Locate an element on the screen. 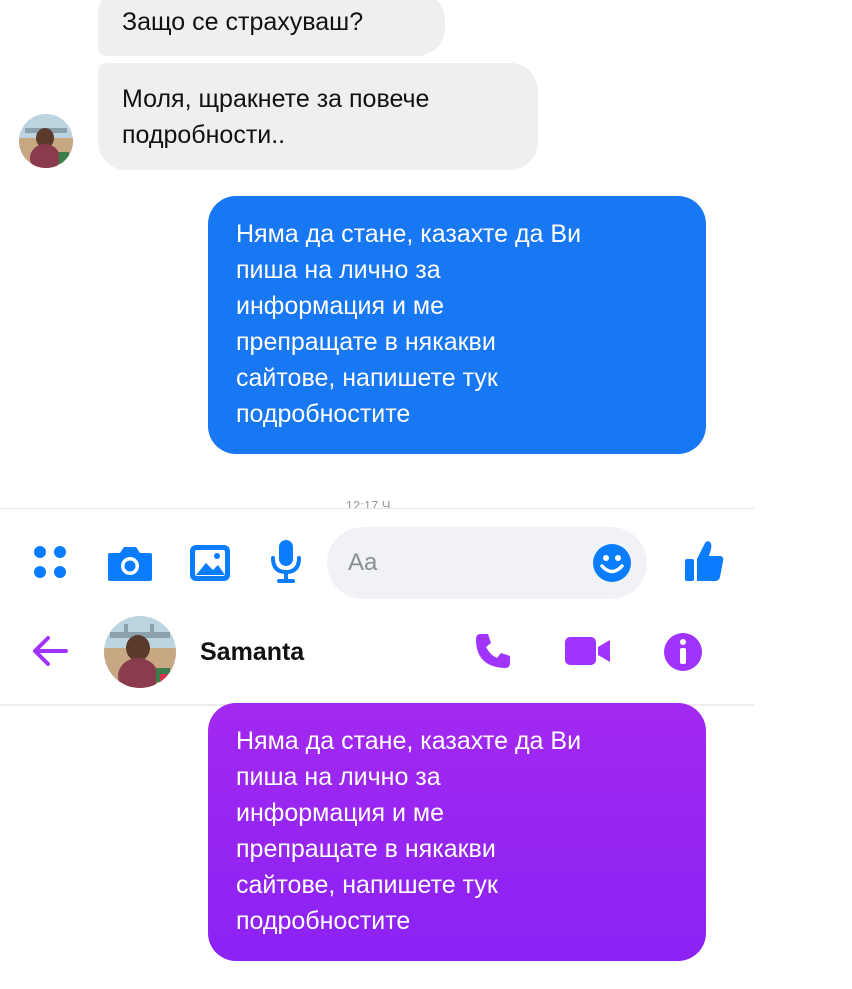 Image resolution: width=852 pixels, height=989 pixels. received-message: Моля, щракнете за повече подробности.. is located at coordinates (318, 116).